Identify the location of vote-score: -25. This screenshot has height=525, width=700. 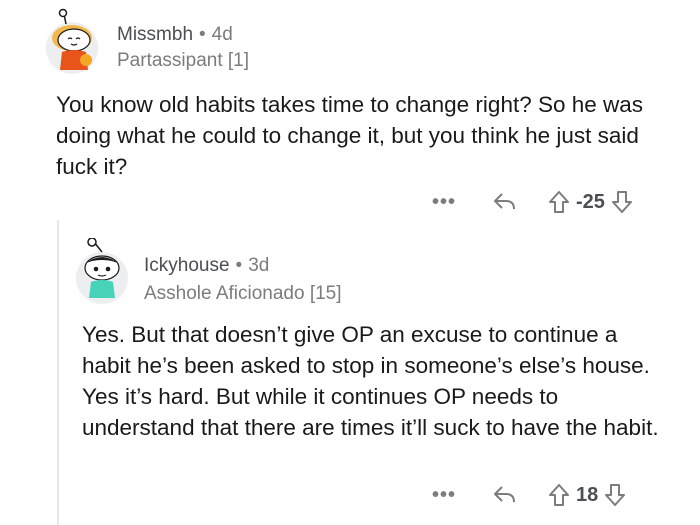
(590, 201).